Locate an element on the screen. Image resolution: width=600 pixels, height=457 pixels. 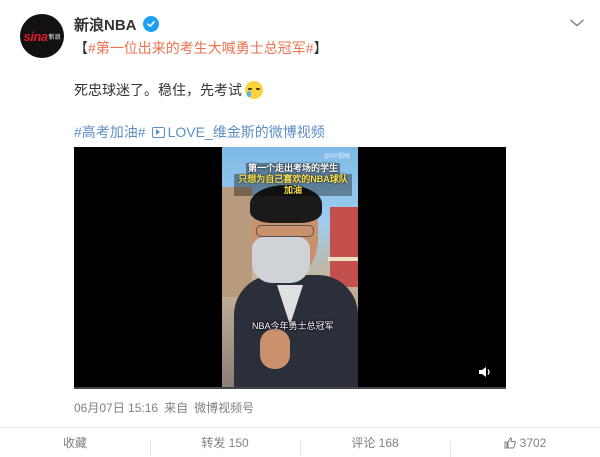
topic-link: #第一位出来的考生大喊勇士总冠军# is located at coordinates (201, 48).